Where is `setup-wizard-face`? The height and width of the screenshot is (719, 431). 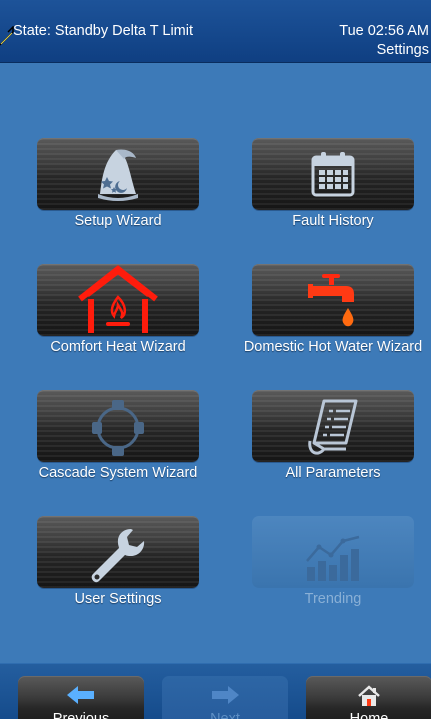 setup-wizard-face is located at coordinates (118, 174).